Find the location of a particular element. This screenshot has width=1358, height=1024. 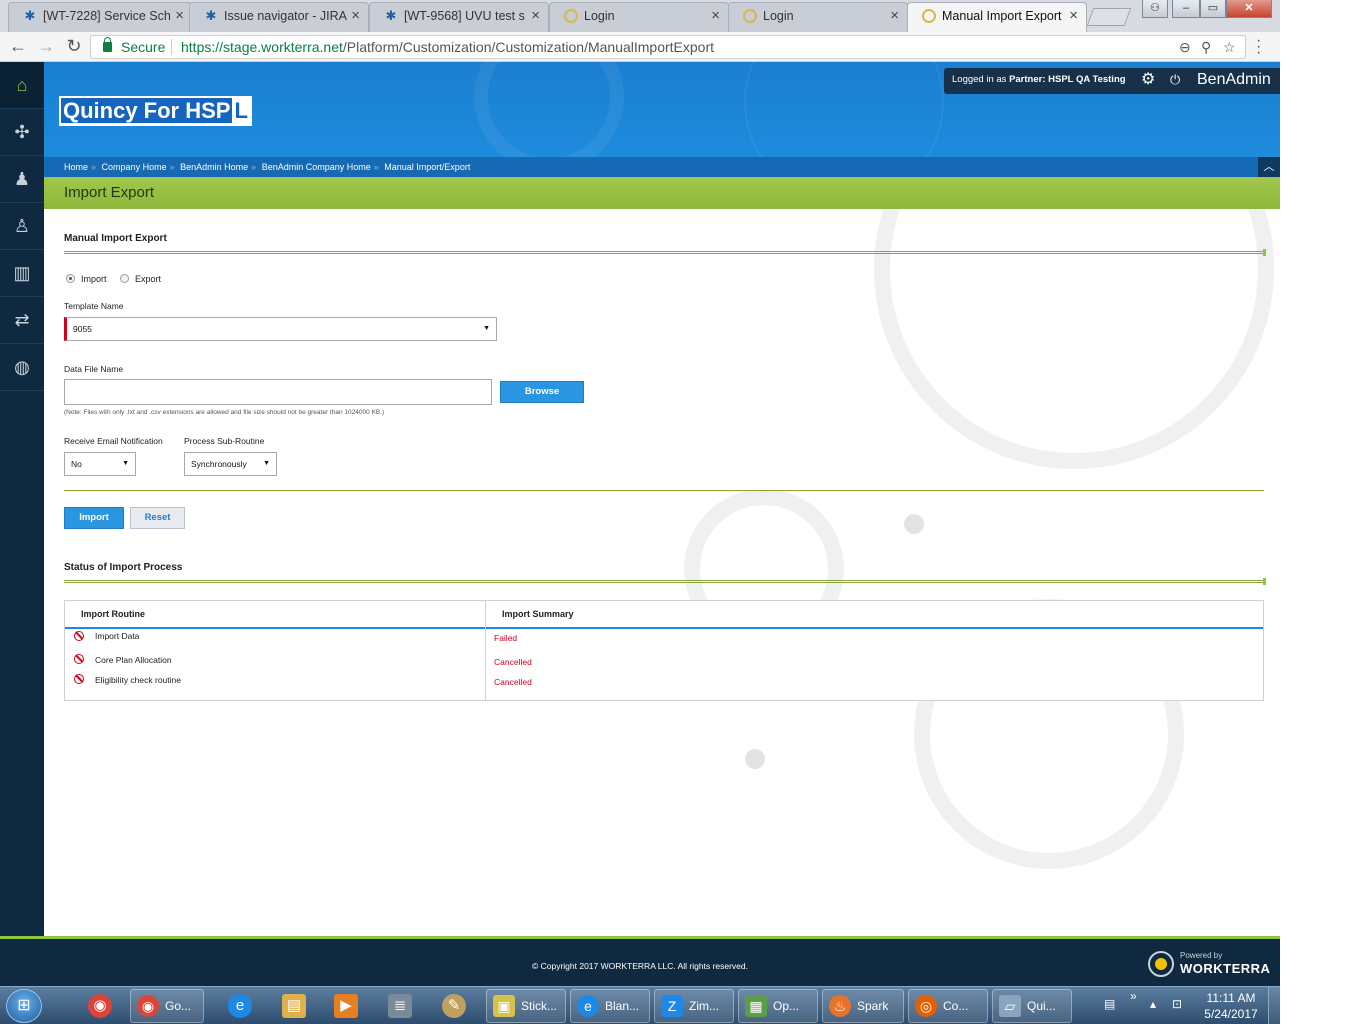

breadcrumb-company-home: Company Home is located at coordinates (134, 167).